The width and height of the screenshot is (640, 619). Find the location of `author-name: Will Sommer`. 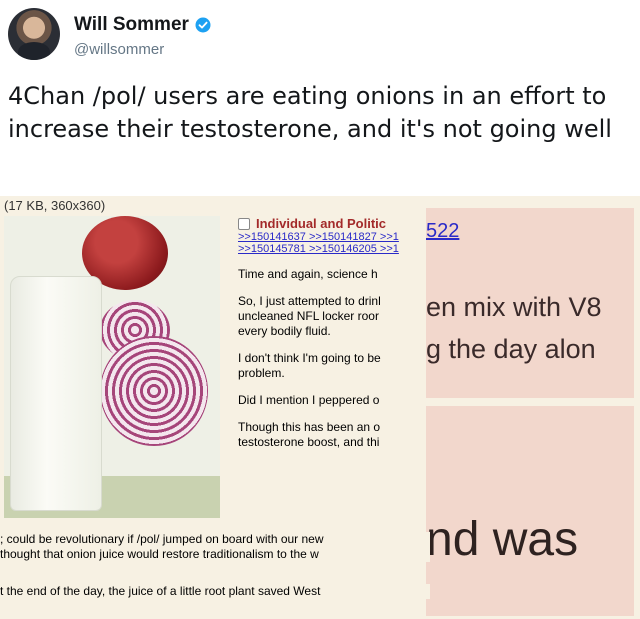

author-name: Will Sommer is located at coordinates (131, 25).